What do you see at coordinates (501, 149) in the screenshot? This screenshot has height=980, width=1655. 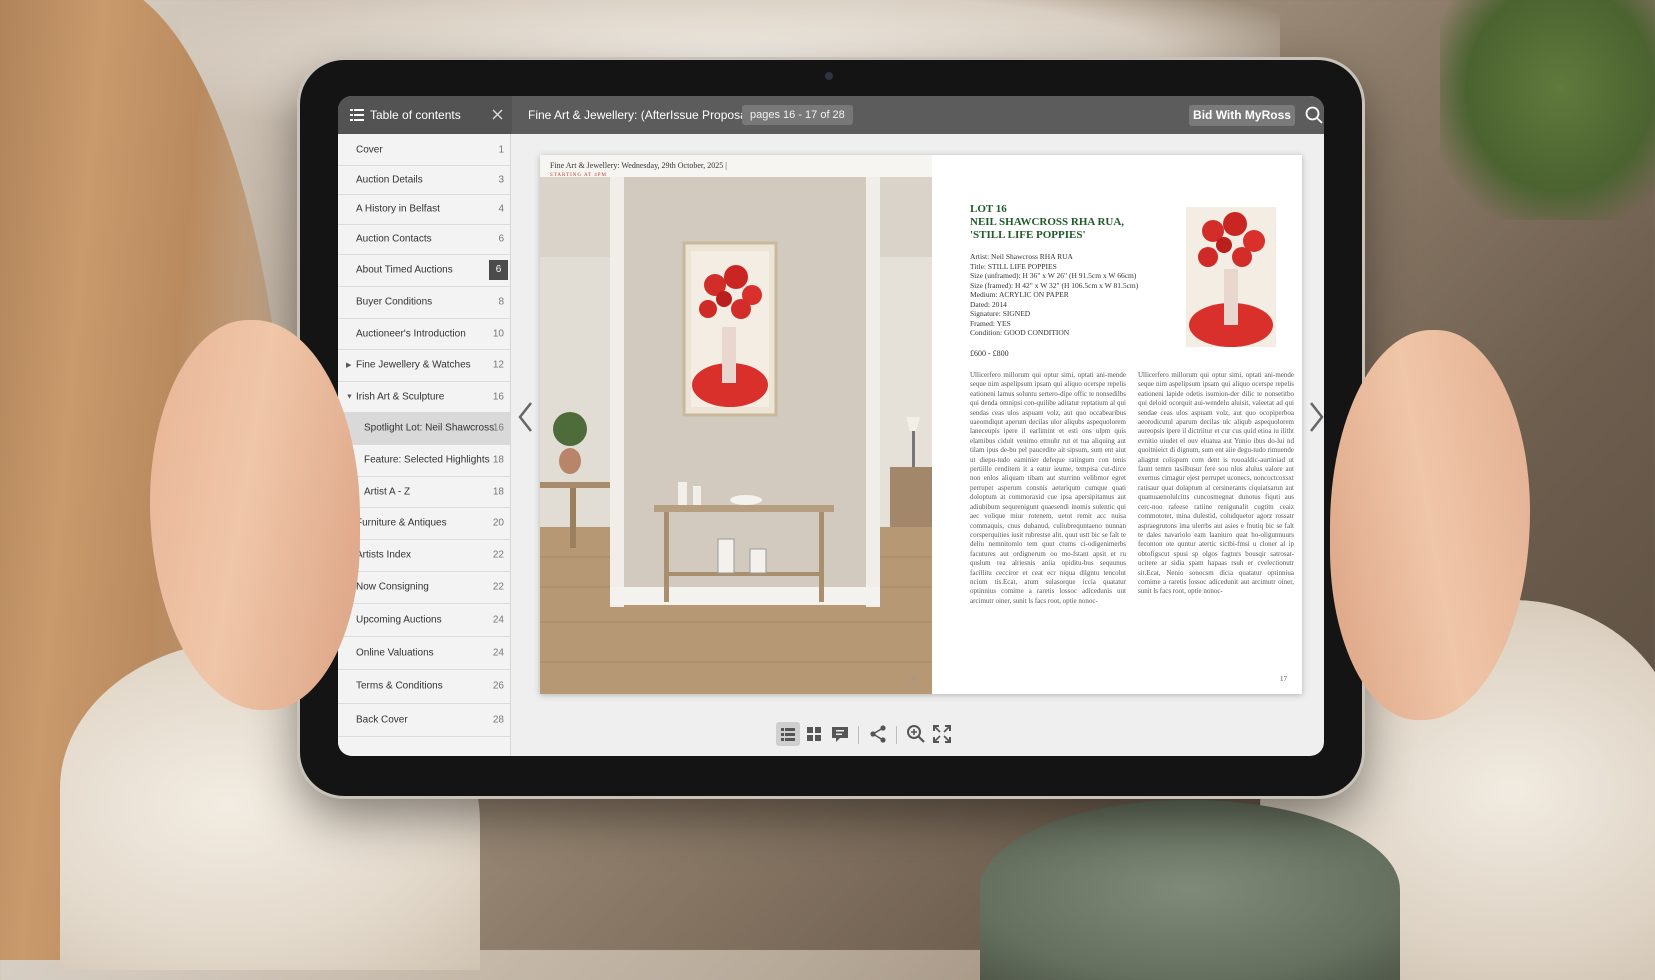 I see `toc-item-page: 1` at bounding box center [501, 149].